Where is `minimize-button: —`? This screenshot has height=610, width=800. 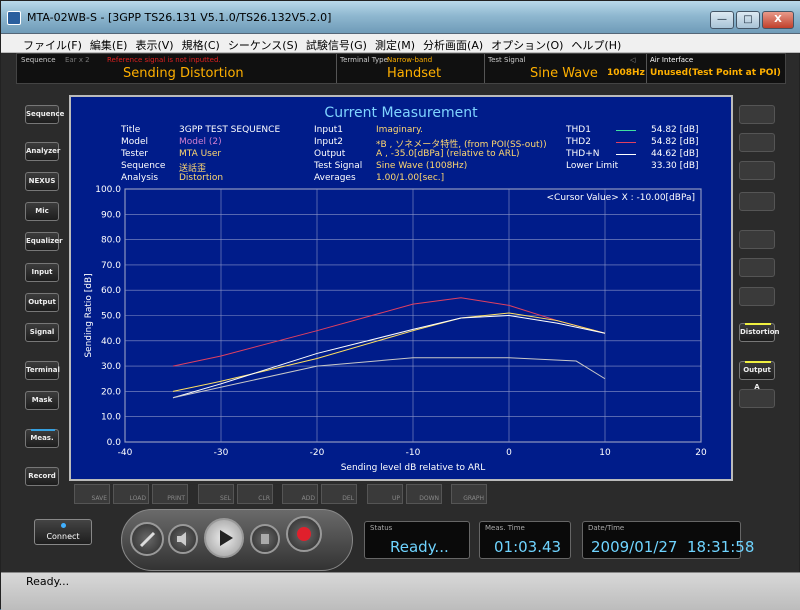
minimize-button: — is located at coordinates (722, 20).